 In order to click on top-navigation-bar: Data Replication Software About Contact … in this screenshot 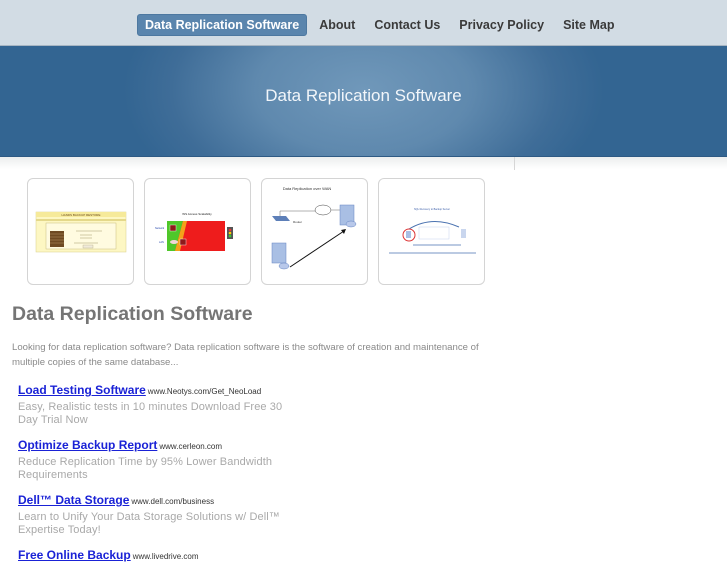, I will do `click(363, 23)`.